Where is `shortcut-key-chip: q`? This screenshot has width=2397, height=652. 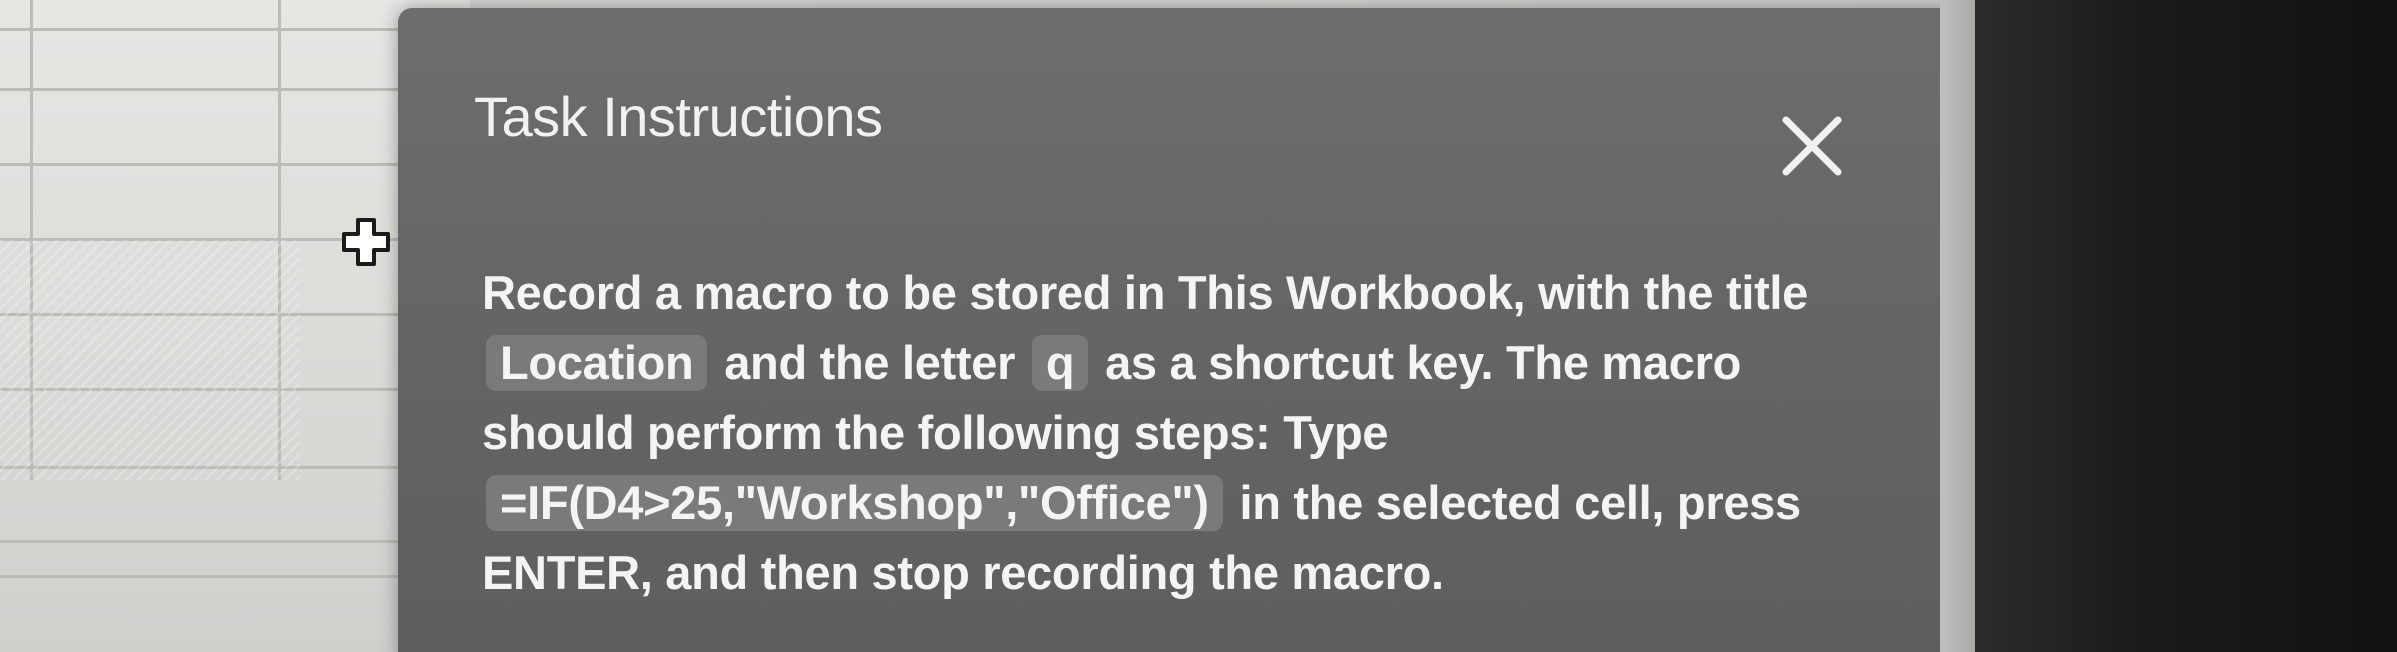 shortcut-key-chip: q is located at coordinates (1060, 363).